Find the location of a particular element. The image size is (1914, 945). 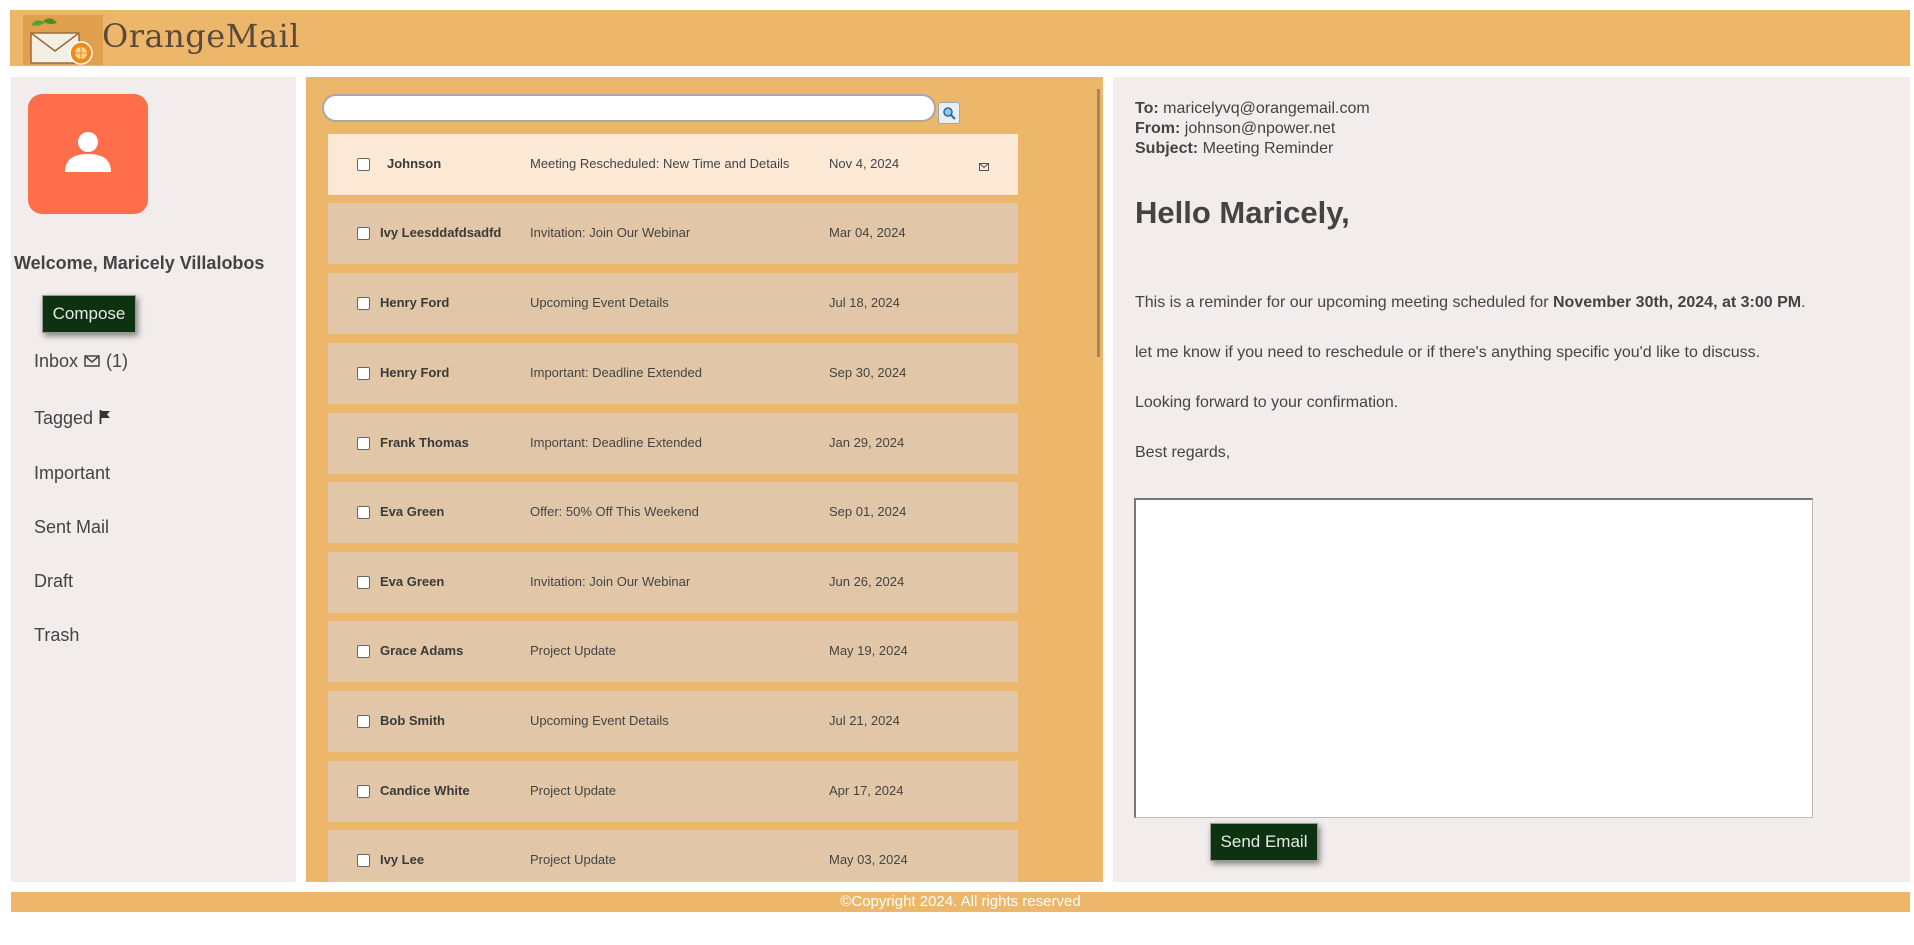

reply-textarea is located at coordinates (1473, 658).